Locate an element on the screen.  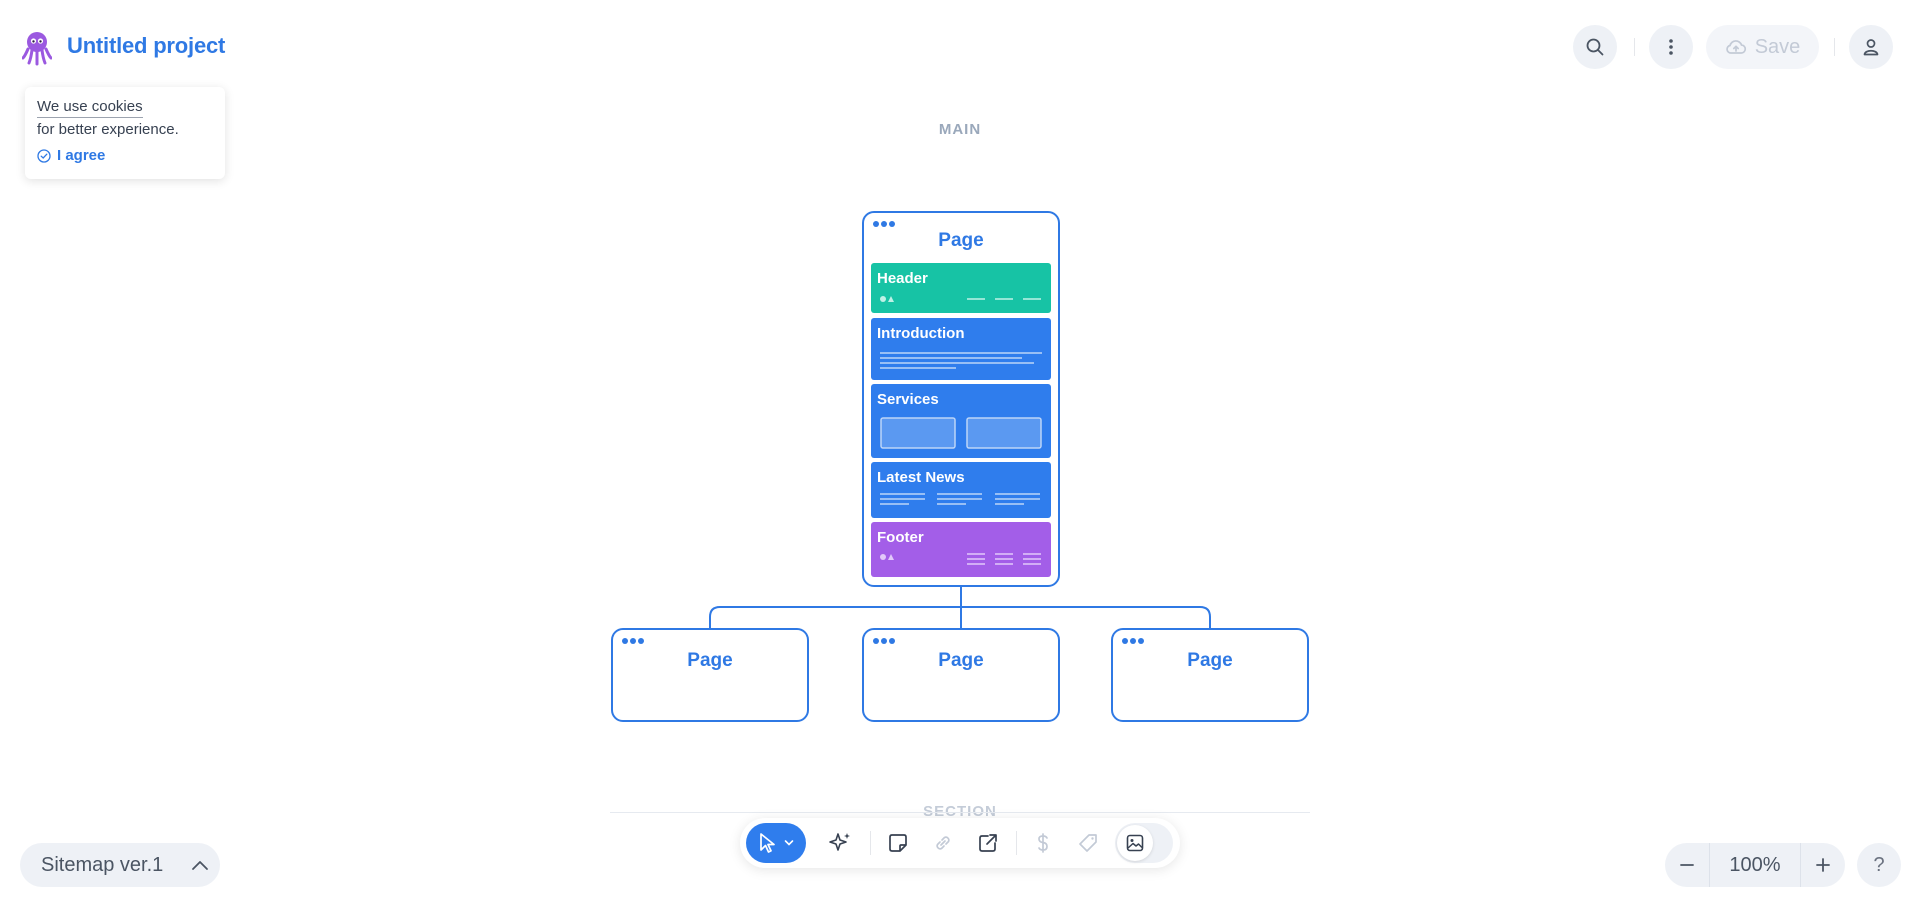
link-tool-button is located at coordinates (943, 843).